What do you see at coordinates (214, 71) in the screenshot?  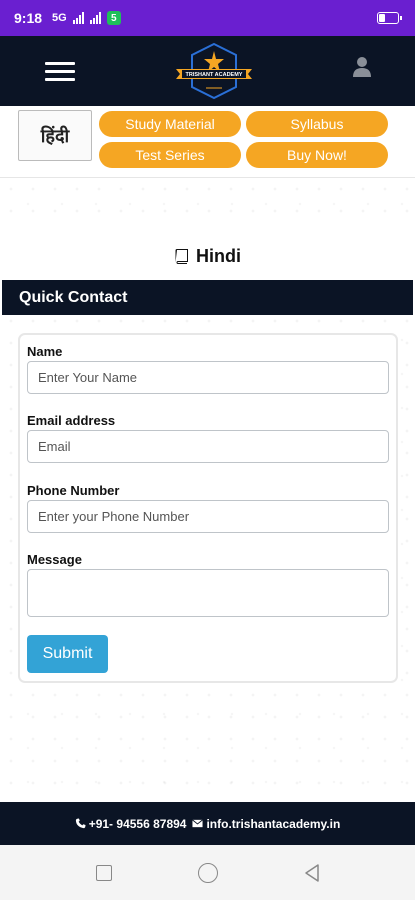 I see `academy-logo: TRISHANT ACADEMY` at bounding box center [214, 71].